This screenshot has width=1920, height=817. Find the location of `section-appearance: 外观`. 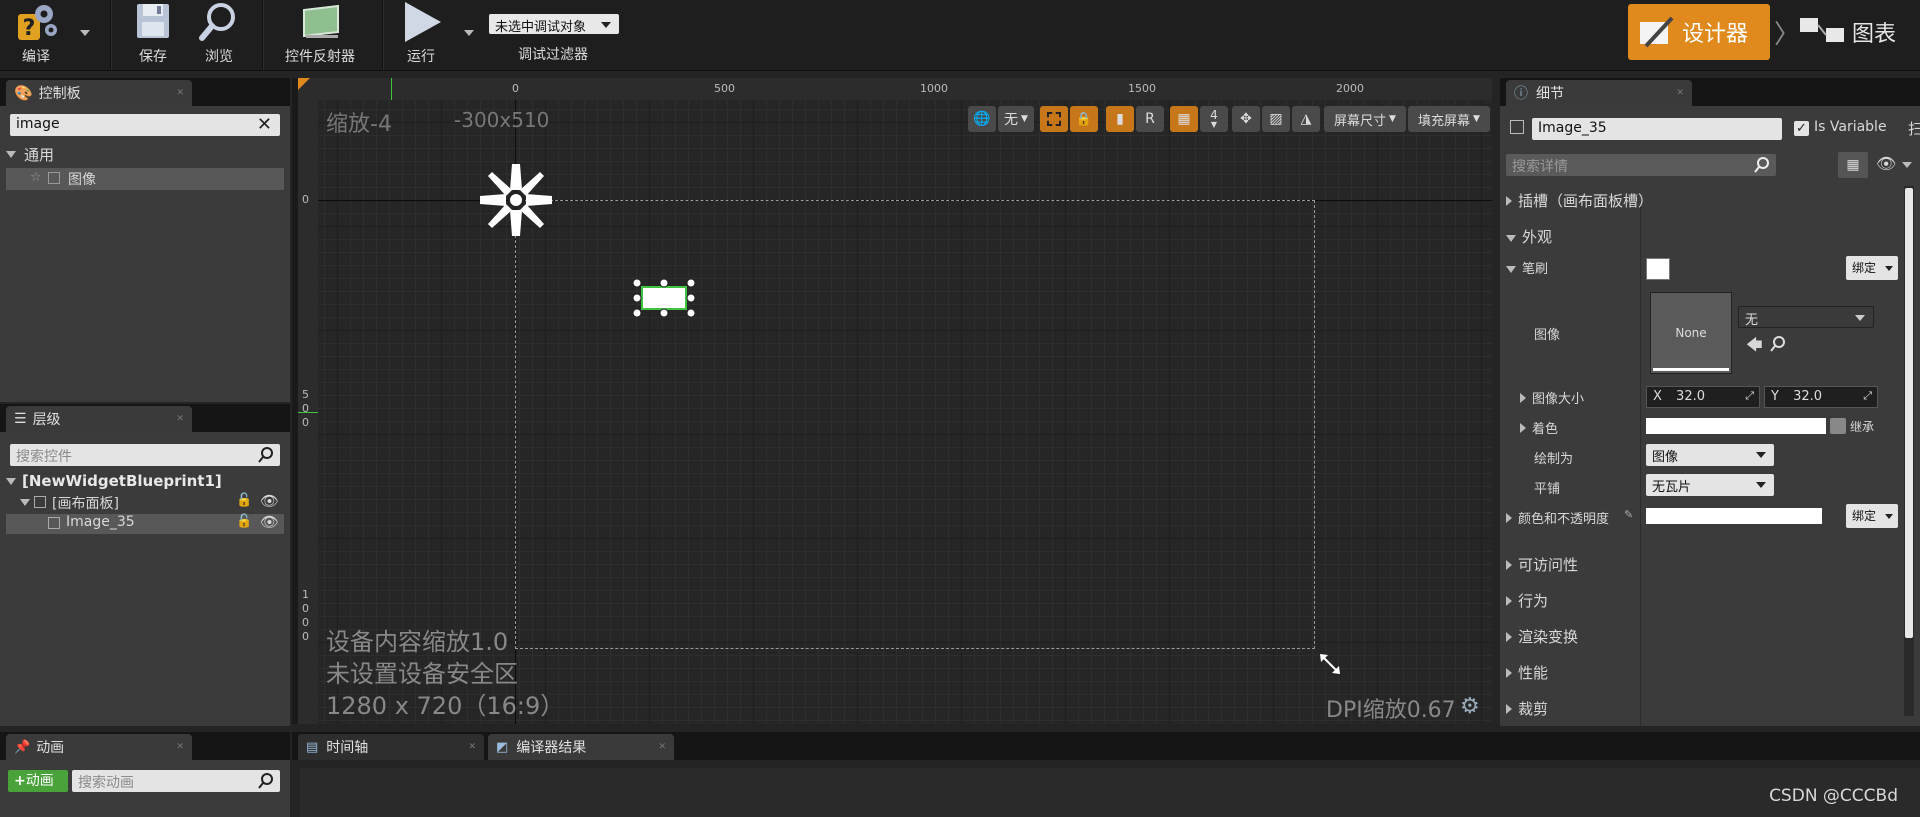

section-appearance: 外观 is located at coordinates (1529, 236).